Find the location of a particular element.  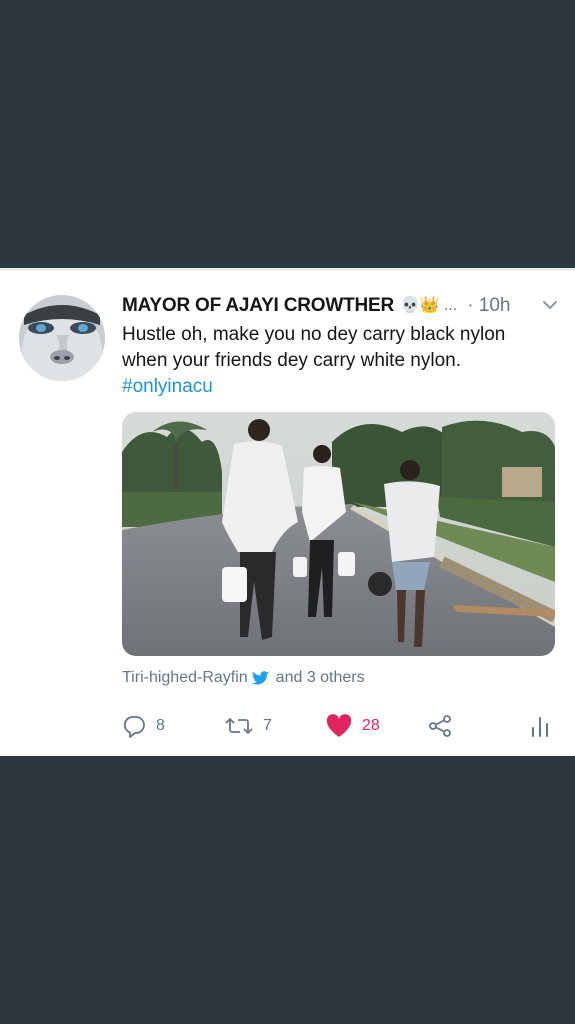

share-button is located at coordinates (440, 726).